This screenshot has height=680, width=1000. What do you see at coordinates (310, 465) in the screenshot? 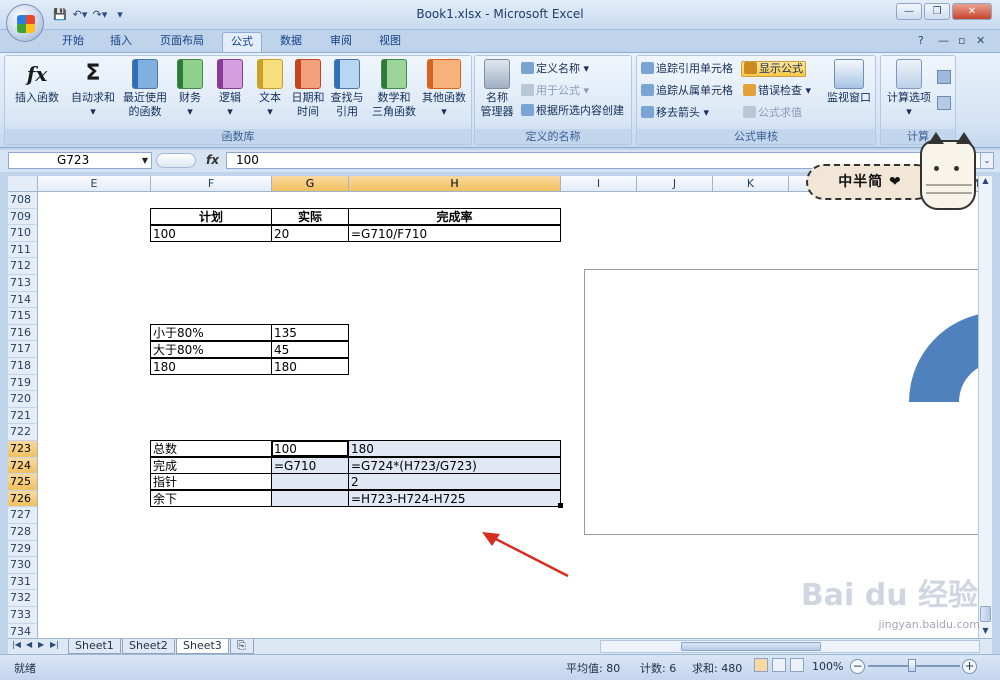
I see `cell-g724: =G710` at bounding box center [310, 465].